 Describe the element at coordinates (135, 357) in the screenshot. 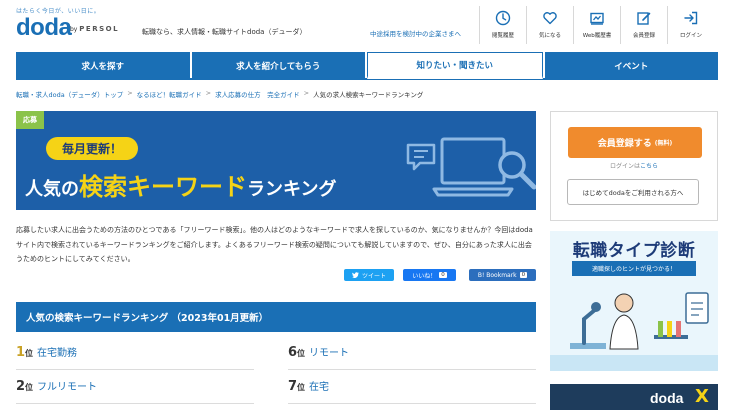

I see `ranking-item: 1位 在宅勤務` at that location.